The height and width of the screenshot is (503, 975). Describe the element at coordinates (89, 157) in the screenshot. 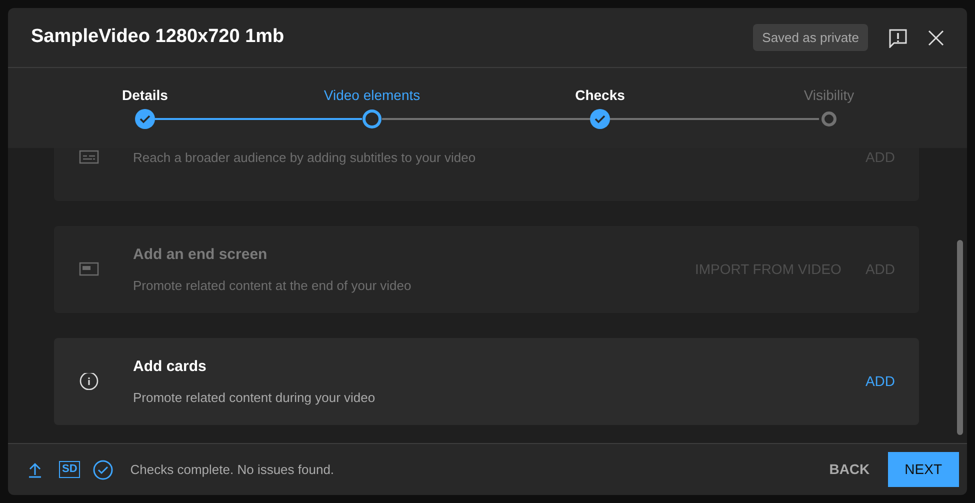

I see `subtitles-icon` at that location.